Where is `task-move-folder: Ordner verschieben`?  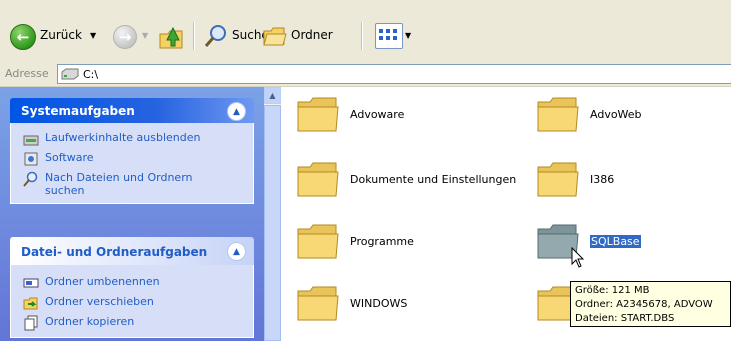 task-move-folder: Ordner verschieben is located at coordinates (132, 303).